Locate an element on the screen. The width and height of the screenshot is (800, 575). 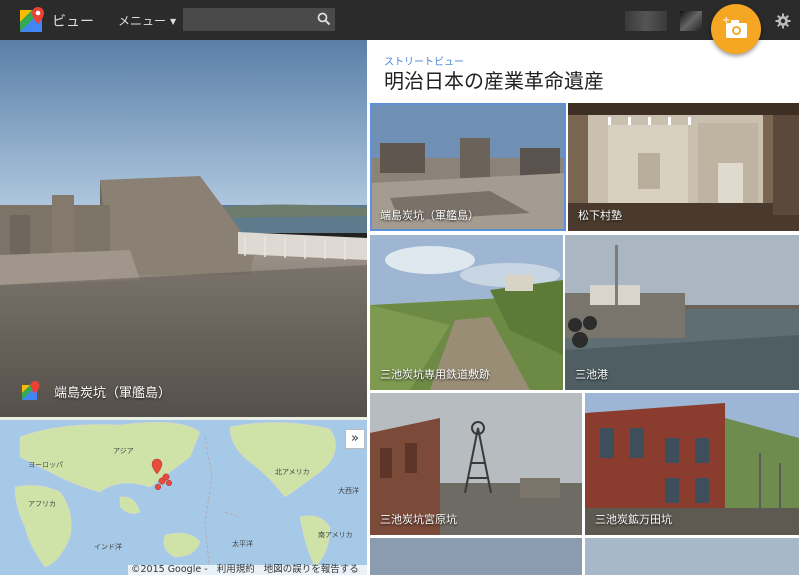
collection-title: 明治日本の産業革命遺産 is located at coordinates (494, 81).